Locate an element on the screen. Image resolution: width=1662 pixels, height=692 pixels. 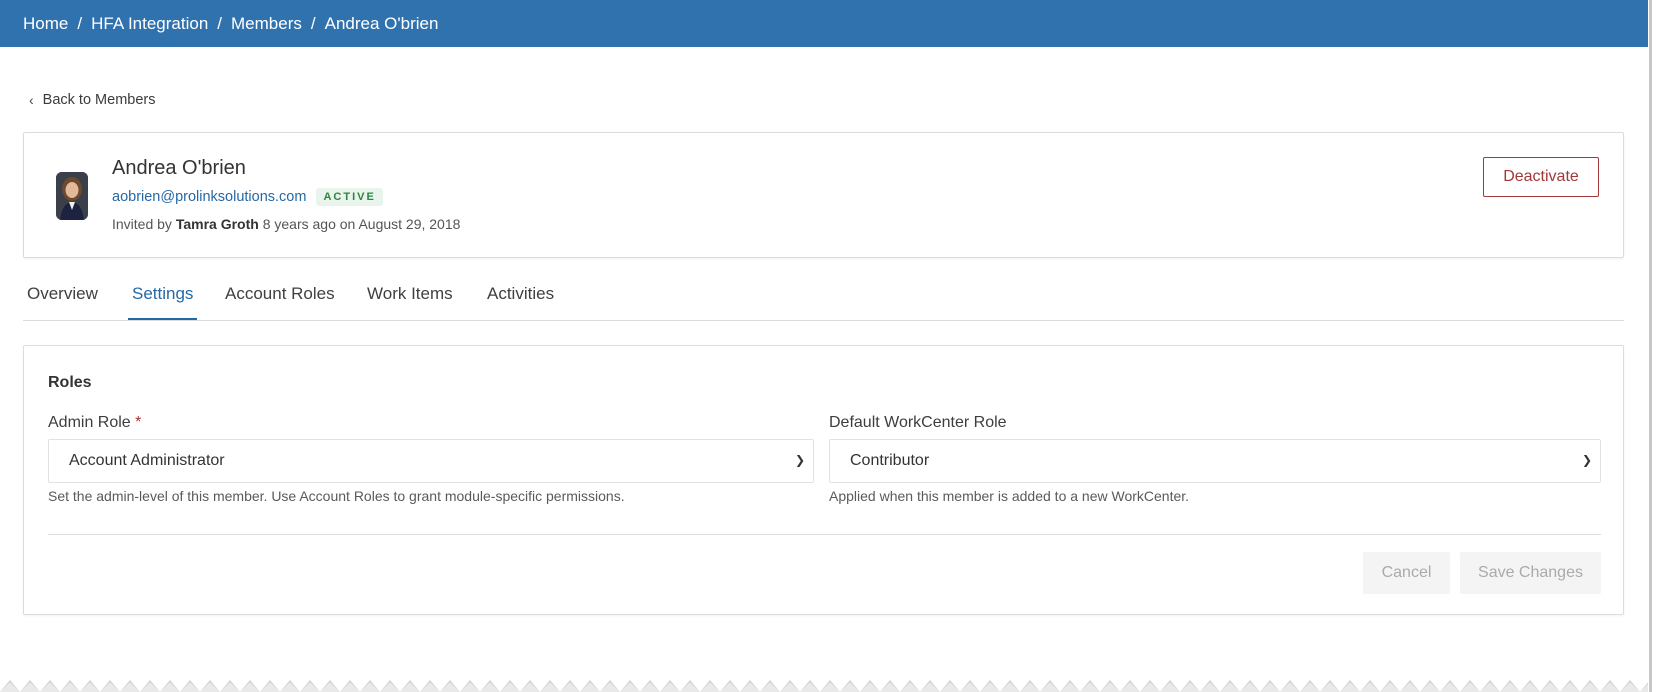
member-name: Andrea O'brien is located at coordinates (179, 168).